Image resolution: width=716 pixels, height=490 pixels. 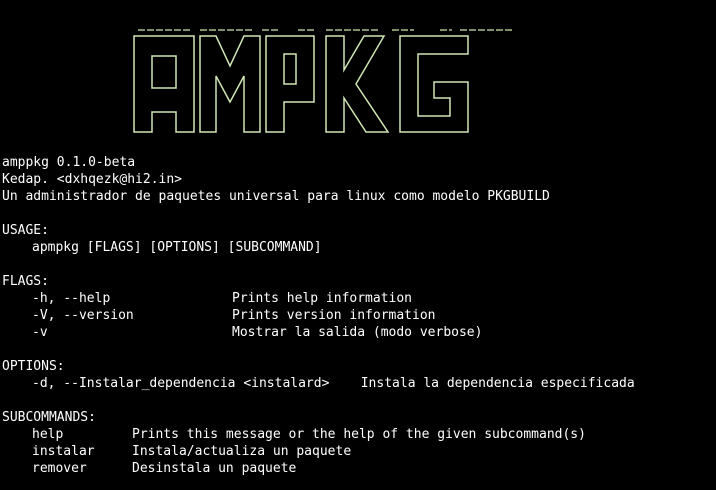 I want to click on logo-letter-g, so click(x=434, y=84).